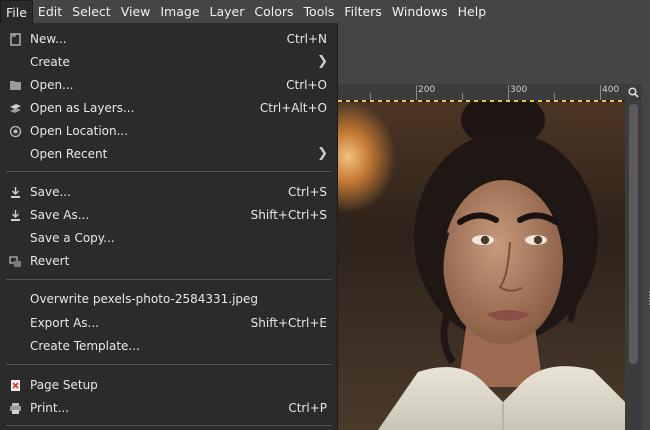 This screenshot has width=650, height=430. I want to click on vertical-scrollbar, so click(633, 266).